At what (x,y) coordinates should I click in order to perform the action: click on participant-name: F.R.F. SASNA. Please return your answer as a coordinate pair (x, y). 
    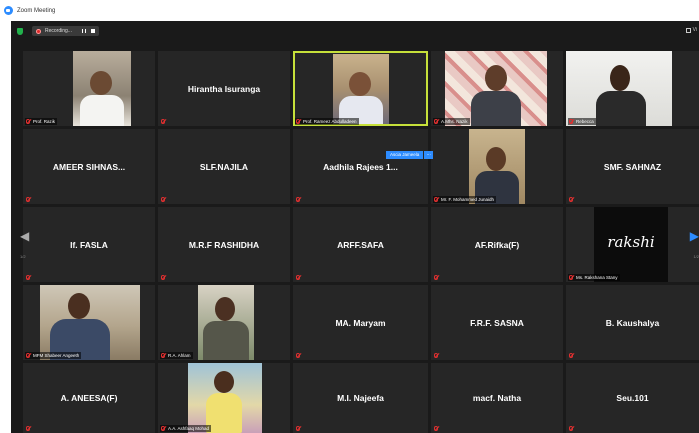
    Looking at the image, I should click on (497, 322).